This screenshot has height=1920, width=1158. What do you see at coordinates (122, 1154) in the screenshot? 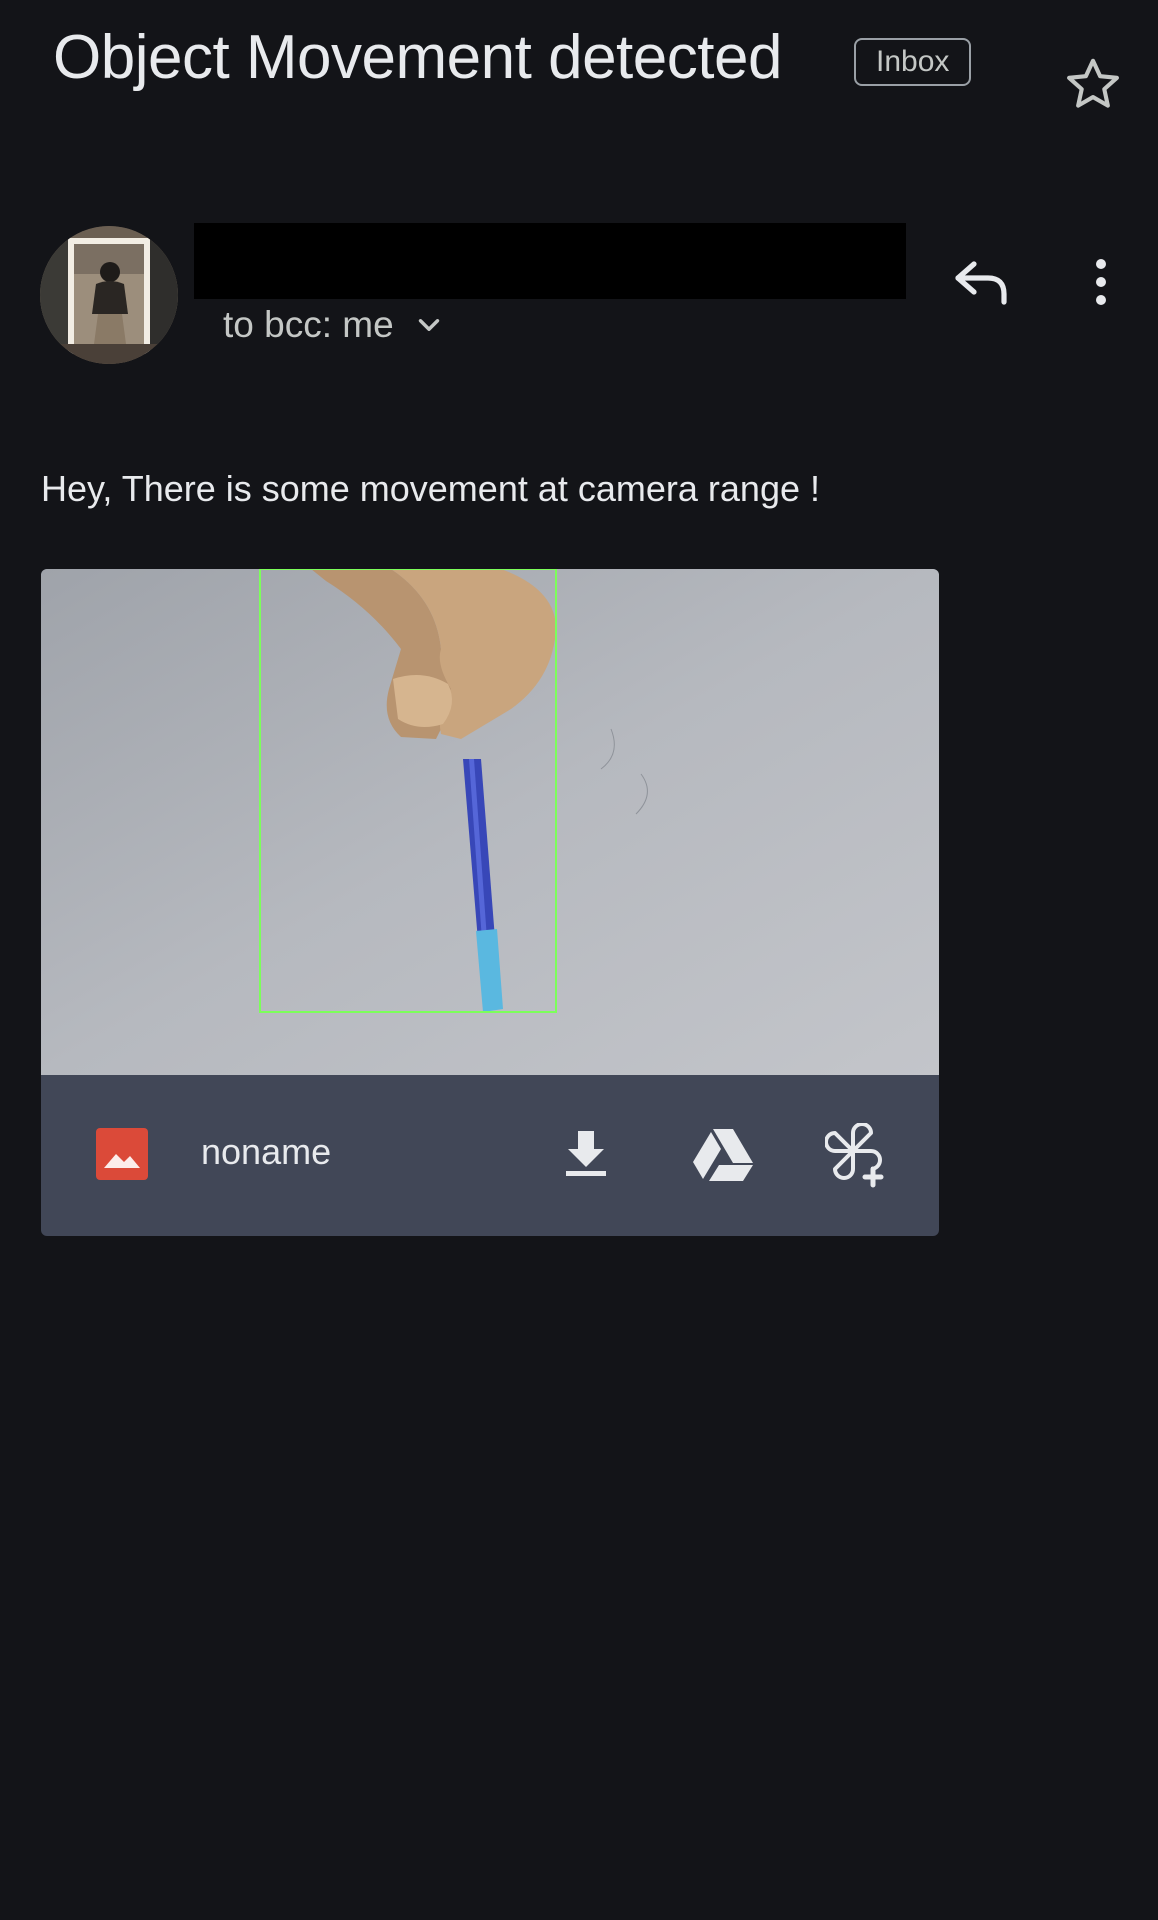
I see `image-file-icon` at bounding box center [122, 1154].